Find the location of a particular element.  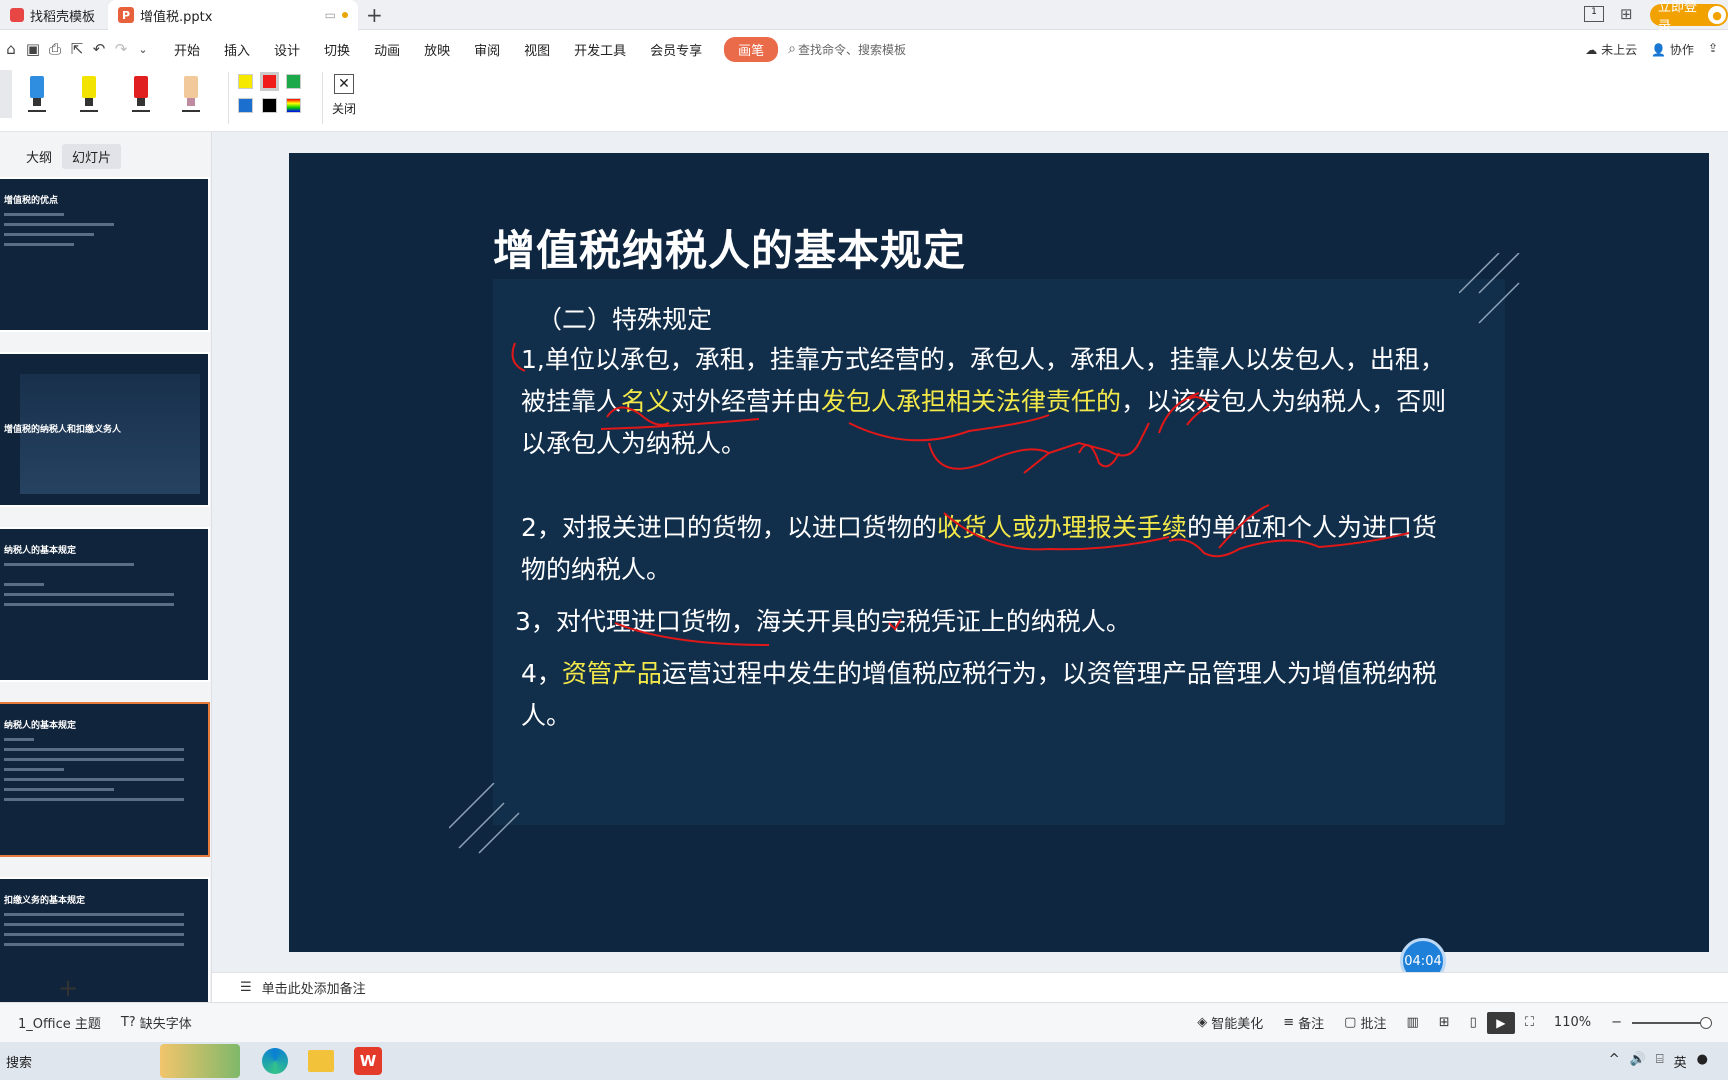

menu-transitions: 切换 is located at coordinates (337, 49).